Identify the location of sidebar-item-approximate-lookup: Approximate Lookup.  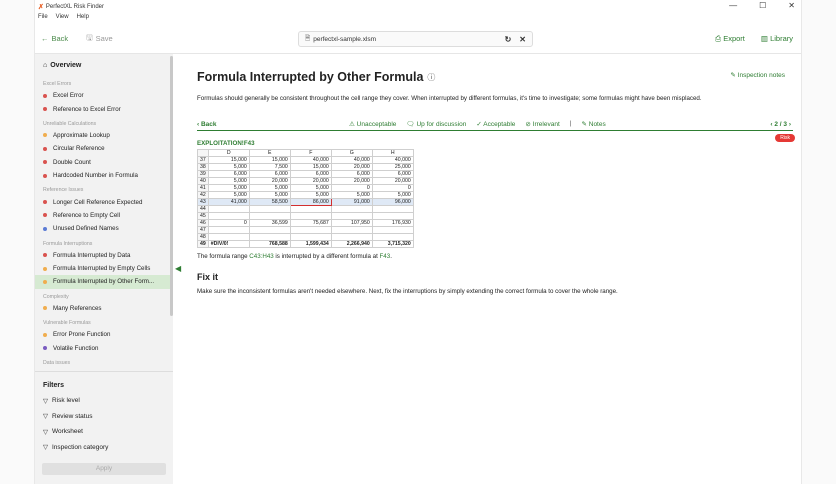
(104, 135).